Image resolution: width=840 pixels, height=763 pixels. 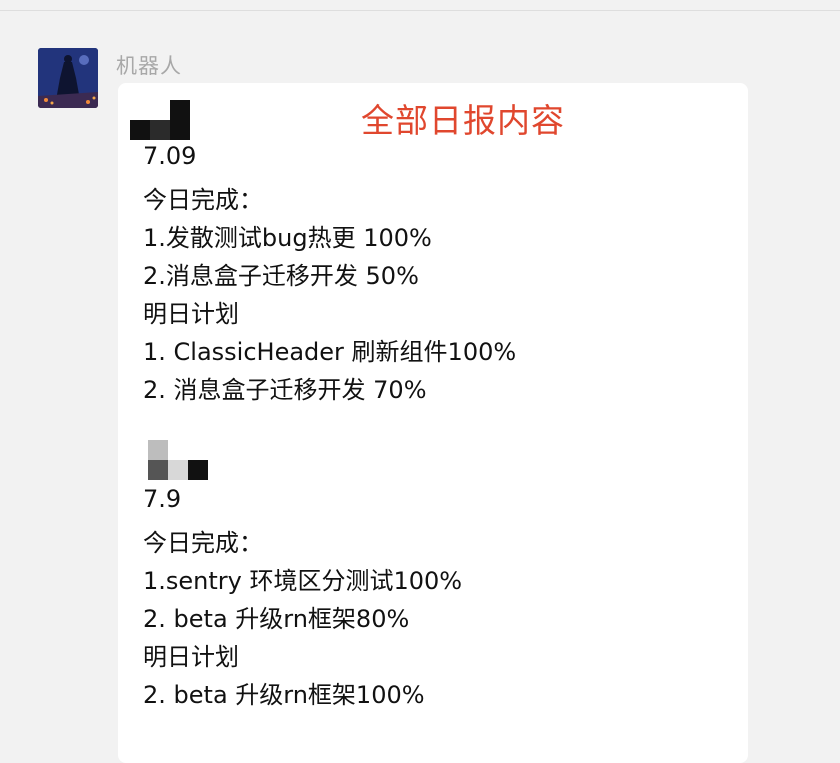 What do you see at coordinates (191, 314) in the screenshot?
I see `report-1-line: 明日计划` at bounding box center [191, 314].